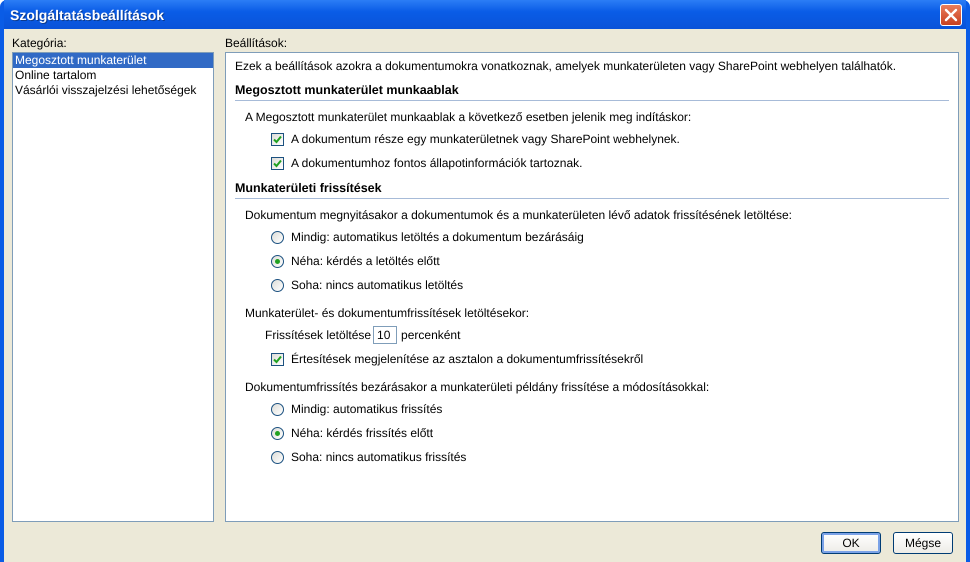 The image size is (970, 562). Describe the element at coordinates (437, 237) in the screenshot. I see `radio-label: Mindig: automatikus letöltés a dokumentum bezárásáig` at that location.